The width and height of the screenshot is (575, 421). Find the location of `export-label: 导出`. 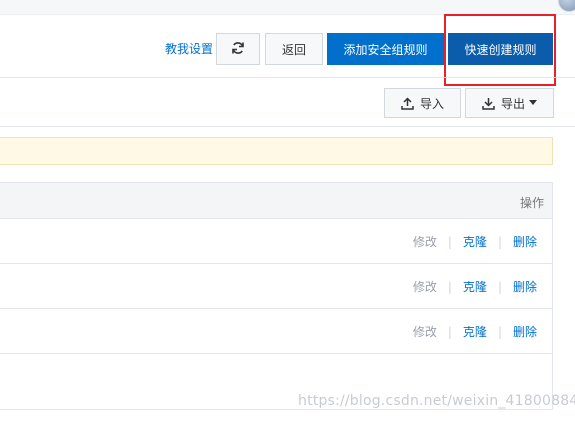

export-label: 导出 is located at coordinates (512, 103).